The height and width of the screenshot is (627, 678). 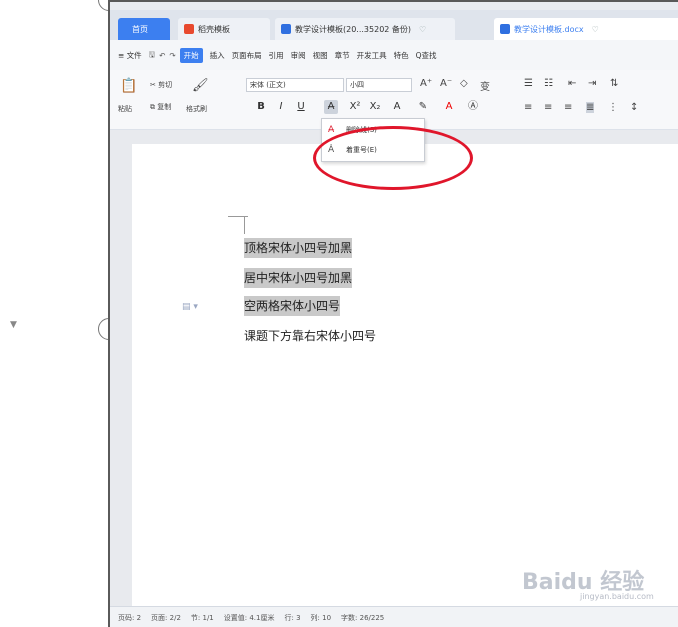 What do you see at coordinates (397, 107) in the screenshot?
I see `text-effect-icon: A` at bounding box center [397, 107].